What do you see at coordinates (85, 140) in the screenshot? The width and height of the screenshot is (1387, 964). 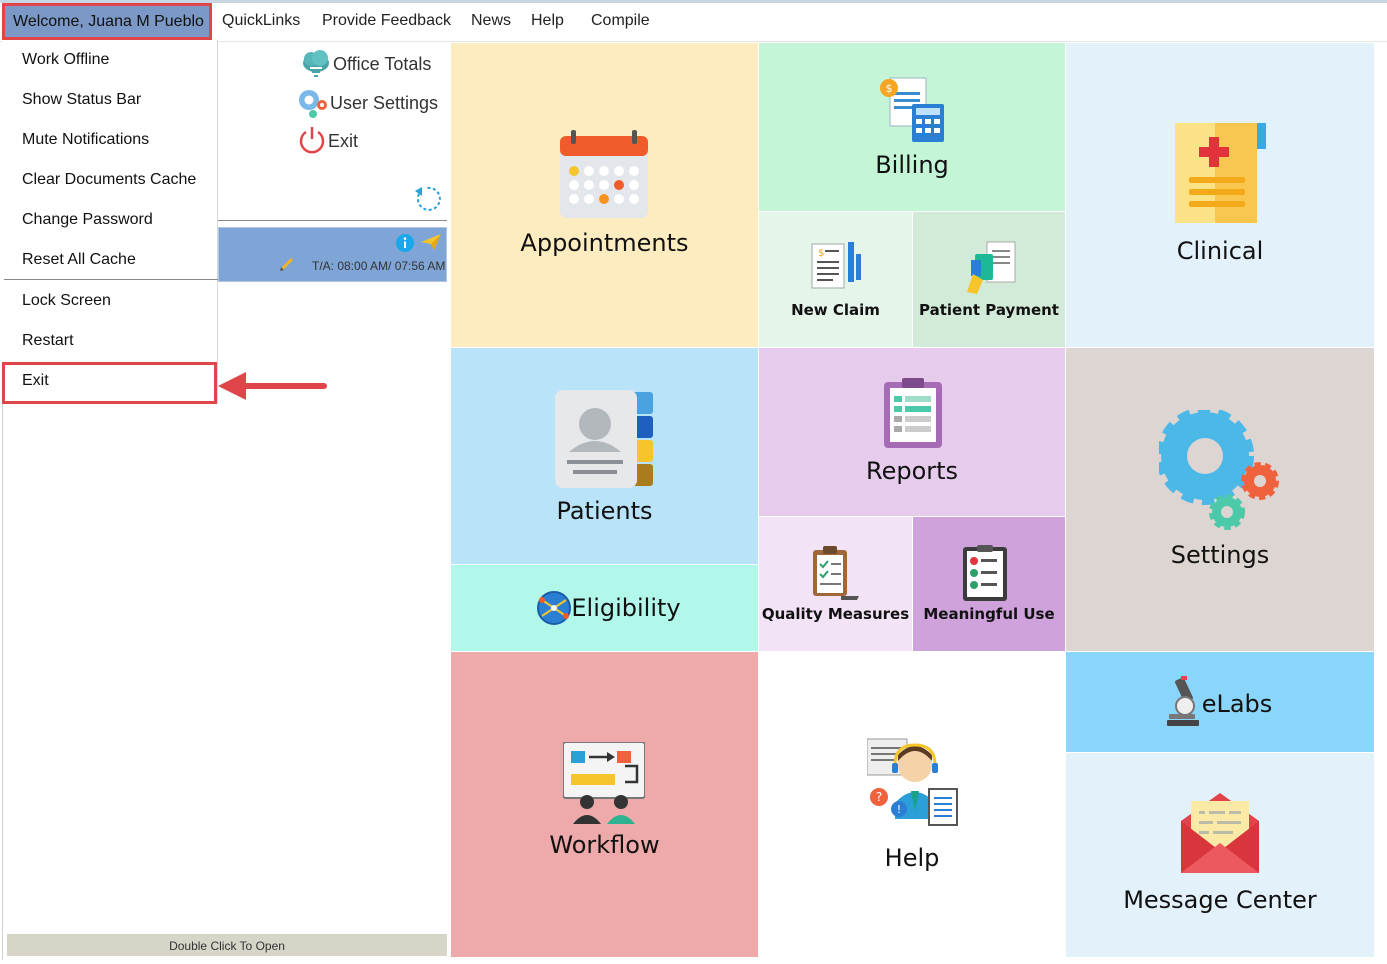 I see `menu-item-mute-notifications: Mute Notifications` at bounding box center [85, 140].